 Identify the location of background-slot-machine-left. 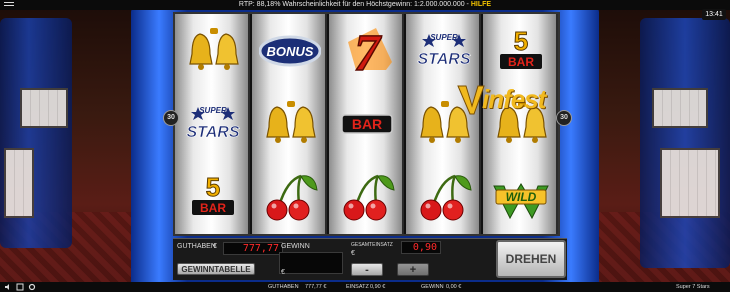
(36, 133).